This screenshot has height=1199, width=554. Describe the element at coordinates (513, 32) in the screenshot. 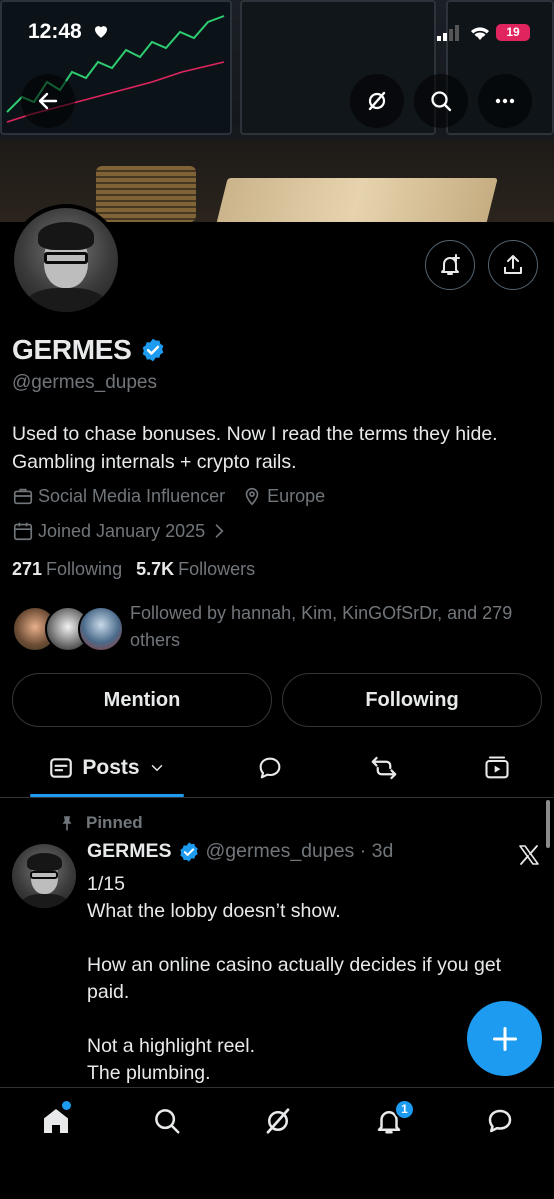

I see `battery-indicator: 19` at that location.